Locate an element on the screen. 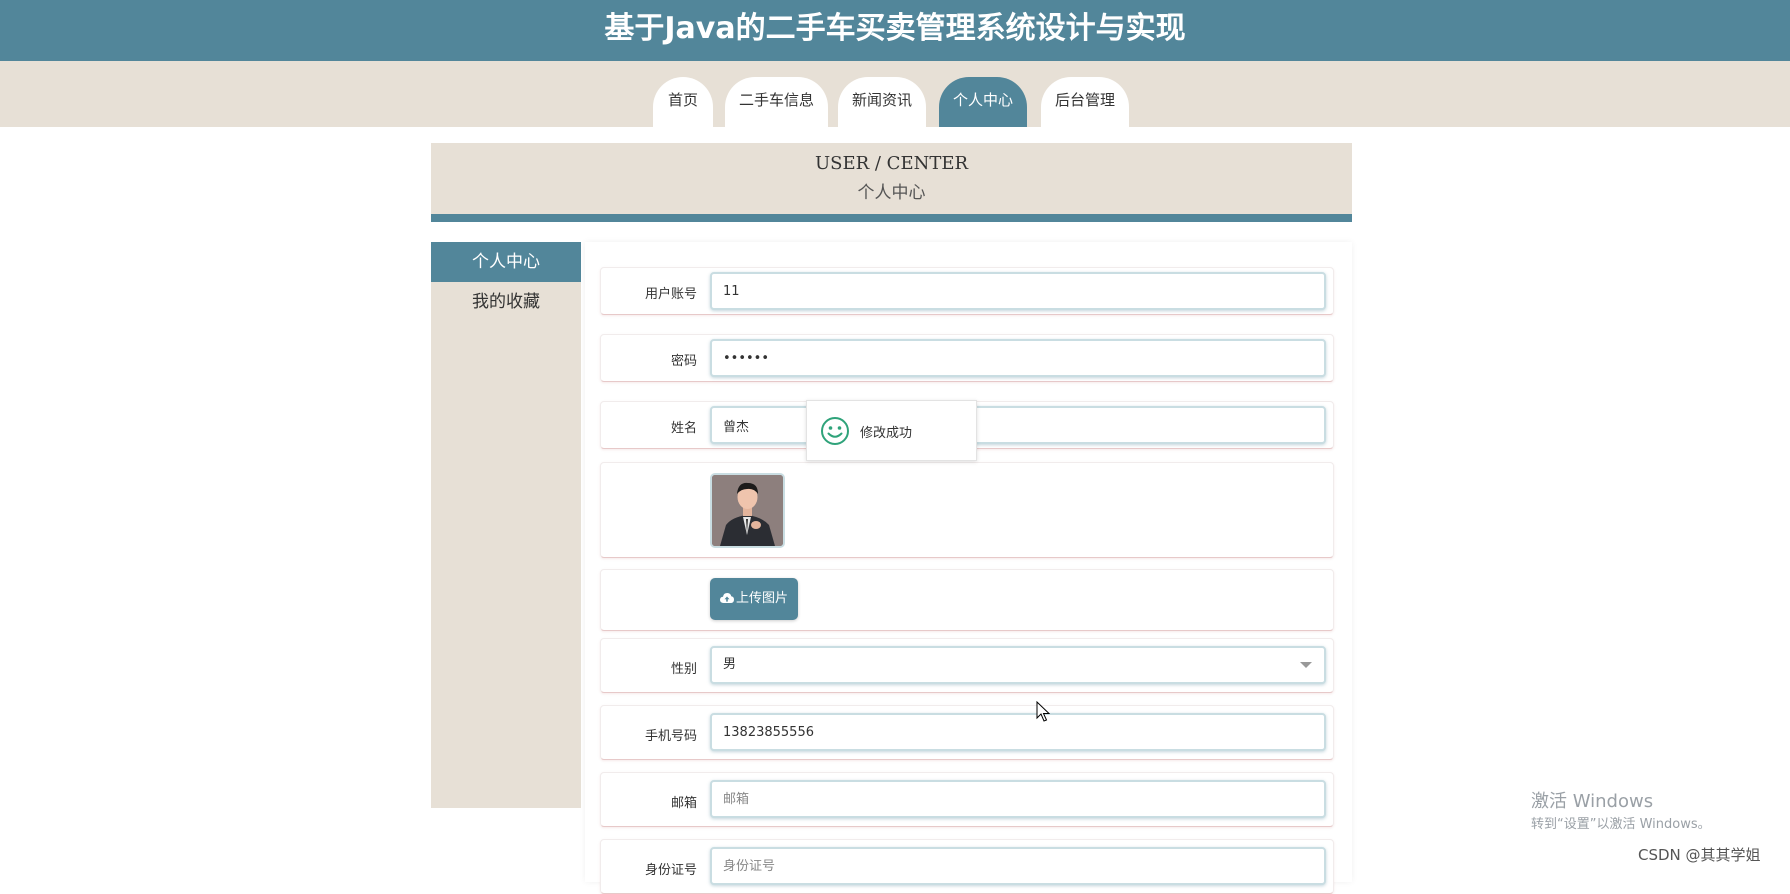  form-row-email: 邮箱 is located at coordinates (967, 799).